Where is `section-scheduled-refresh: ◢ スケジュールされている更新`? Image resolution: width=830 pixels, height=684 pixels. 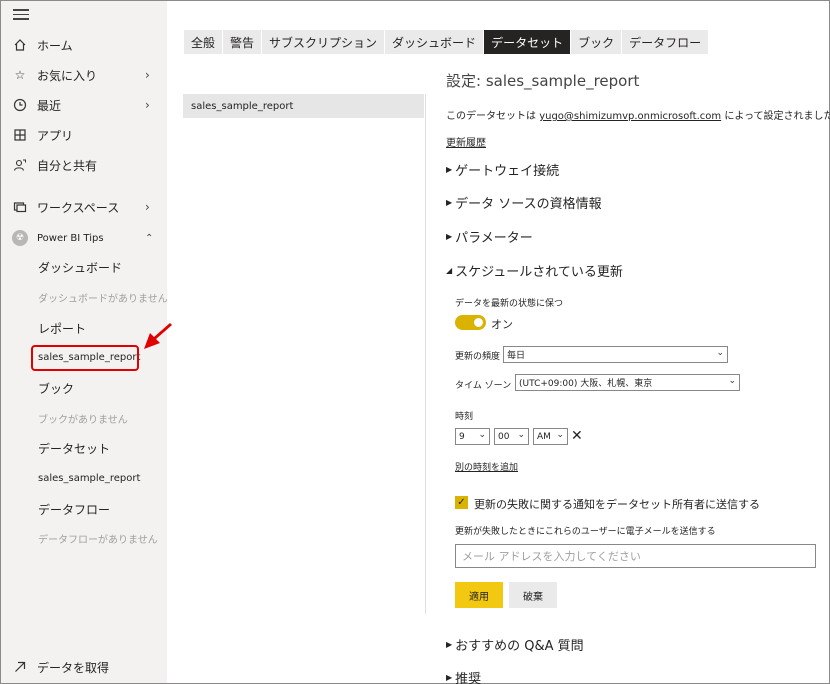
section-scheduled-refresh: ◢ スケジュールされている更新 is located at coordinates (534, 270).